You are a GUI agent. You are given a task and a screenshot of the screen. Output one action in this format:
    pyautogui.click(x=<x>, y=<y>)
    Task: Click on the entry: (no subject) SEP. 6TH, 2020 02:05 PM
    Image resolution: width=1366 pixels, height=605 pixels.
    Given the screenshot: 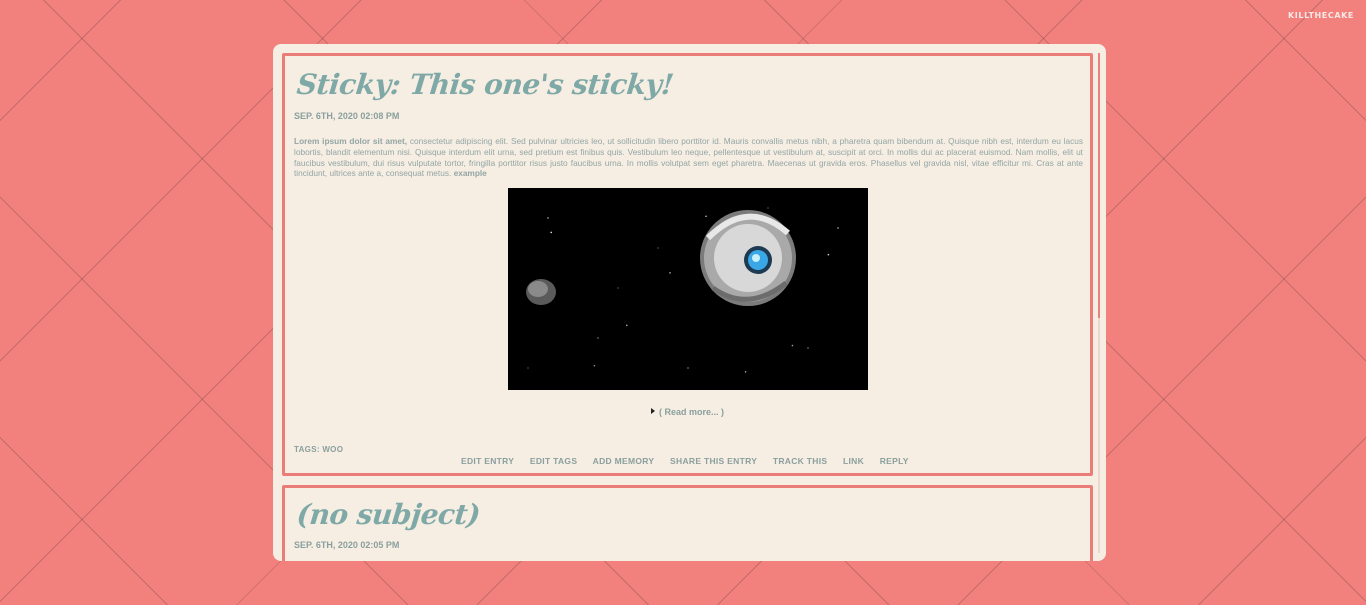 What is the action you would take?
    pyautogui.click(x=687, y=523)
    